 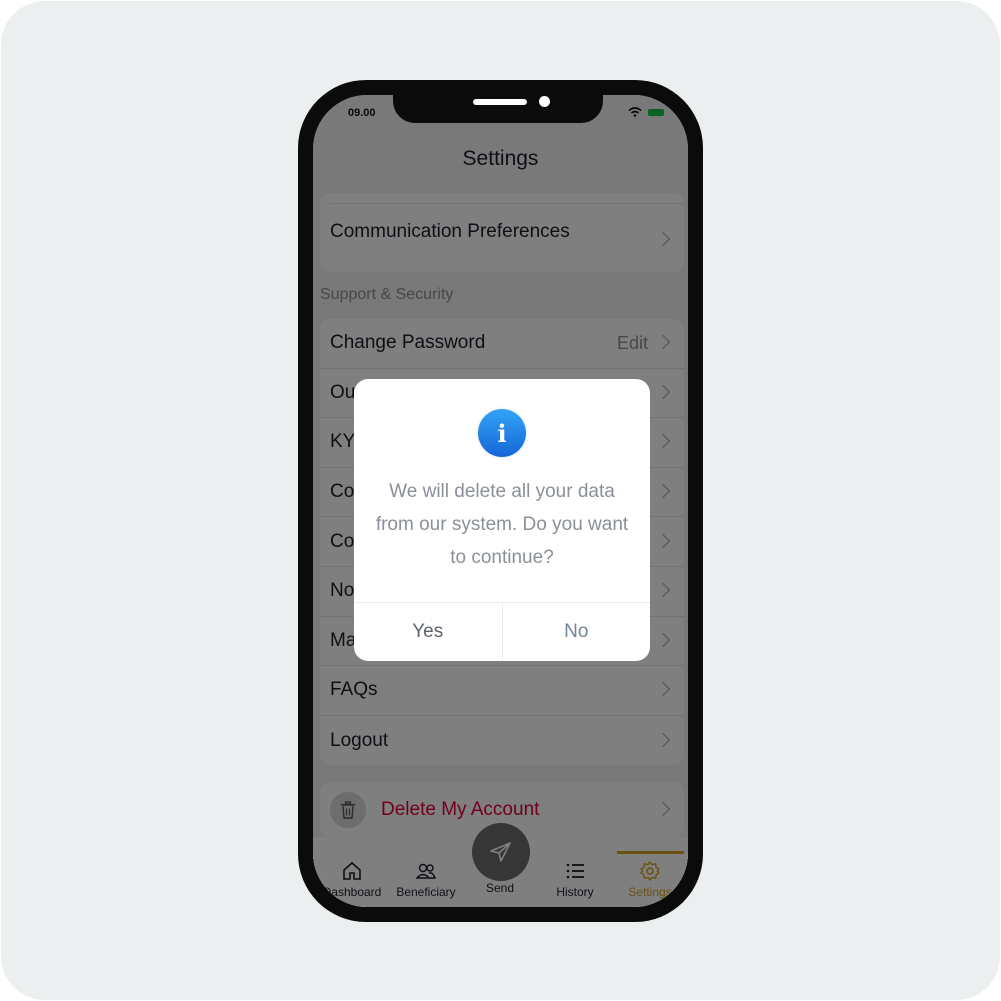 What do you see at coordinates (498, 109) in the screenshot?
I see `notch` at bounding box center [498, 109].